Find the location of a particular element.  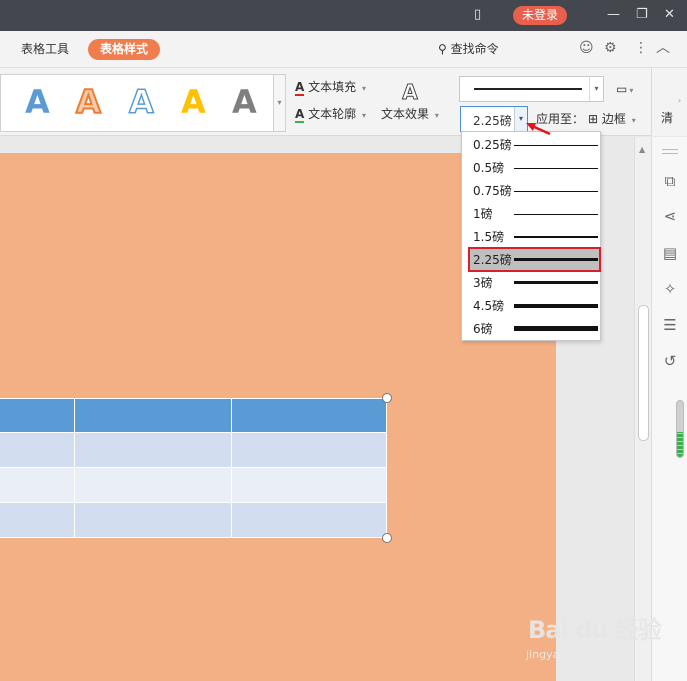

search-command-button: ⚲ 查找命令 is located at coordinates (468, 48).